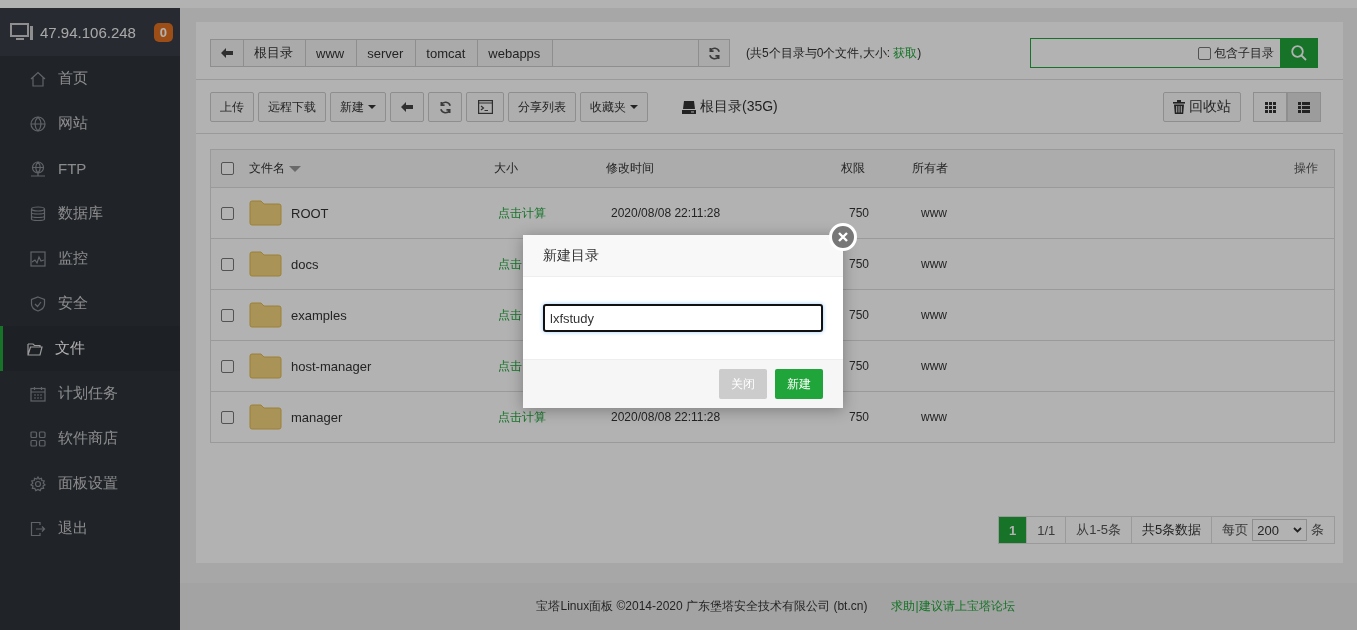 The width and height of the screenshot is (1357, 630). What do you see at coordinates (38, 303) in the screenshot?
I see `shield-icon` at bounding box center [38, 303].